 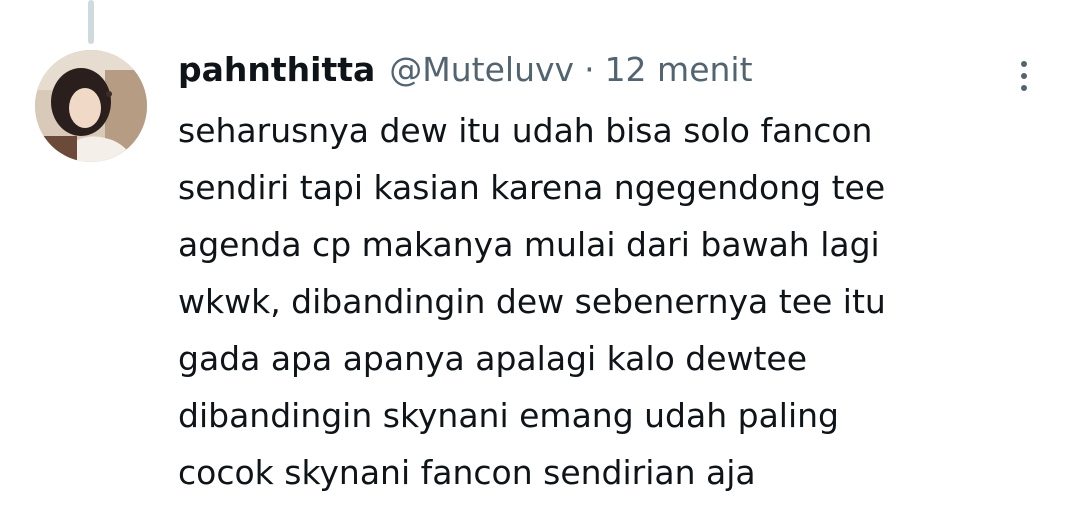 What do you see at coordinates (91, 22) in the screenshot?
I see `thread-connector-line` at bounding box center [91, 22].